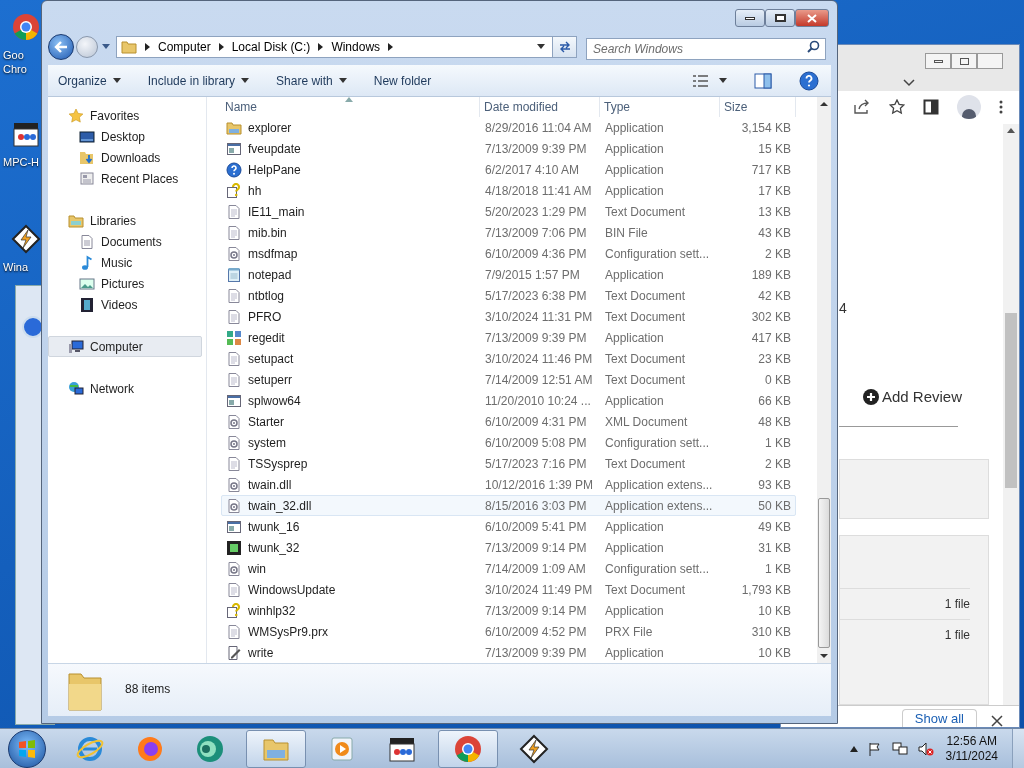 The width and height of the screenshot is (1024, 768). Describe the element at coordinates (234, 505) in the screenshot. I see `settings-file-icon` at that location.